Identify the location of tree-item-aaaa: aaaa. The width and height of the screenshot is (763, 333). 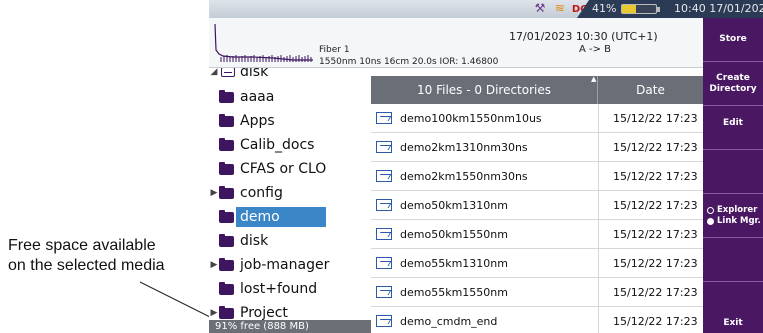
(290, 97).